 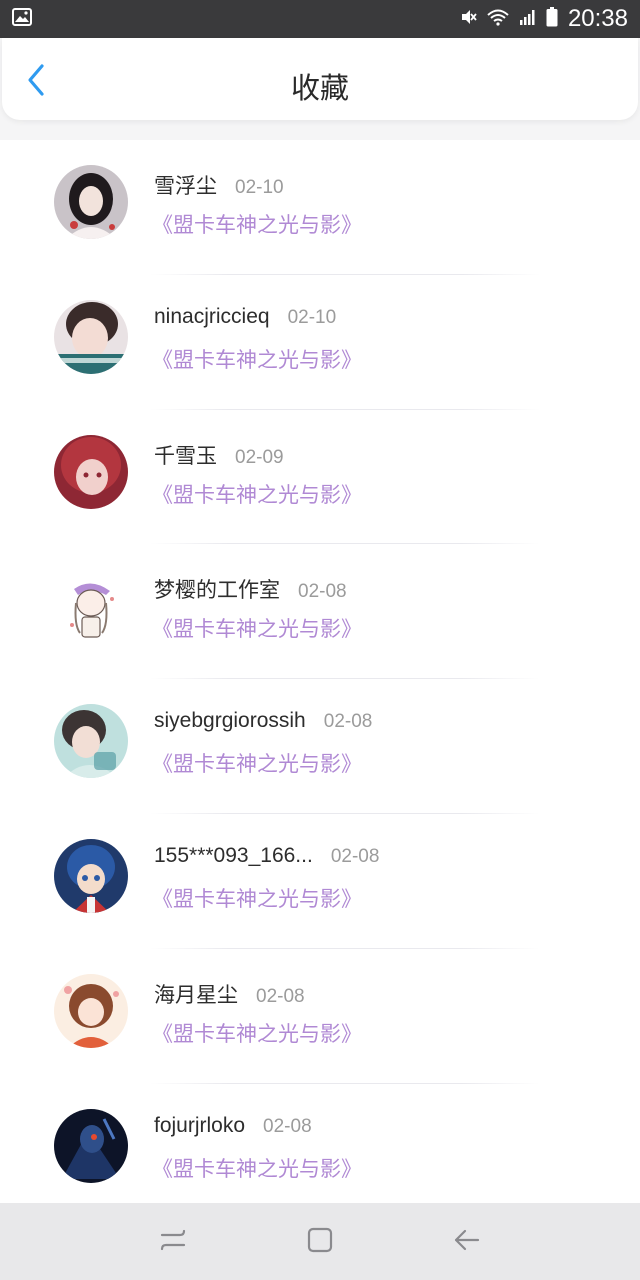 I want to click on image-icon, so click(x=22, y=19).